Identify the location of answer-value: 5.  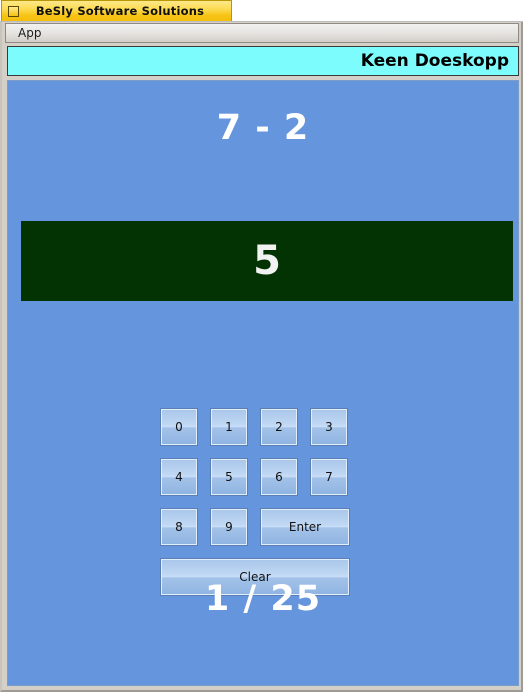
(267, 261).